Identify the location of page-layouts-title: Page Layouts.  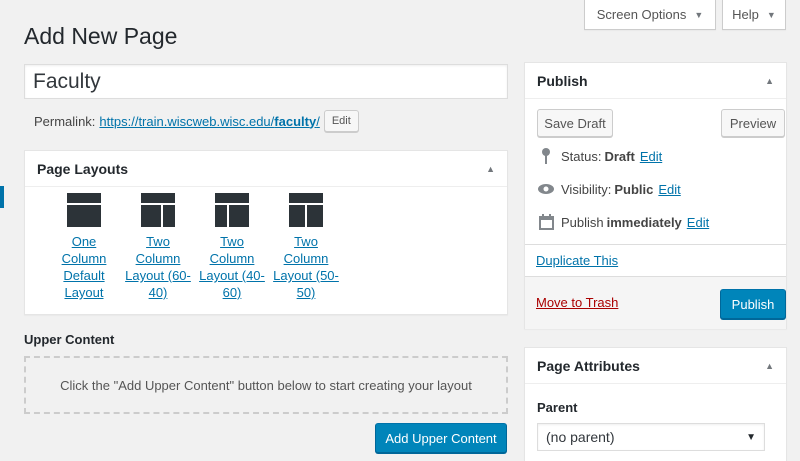
(83, 168).